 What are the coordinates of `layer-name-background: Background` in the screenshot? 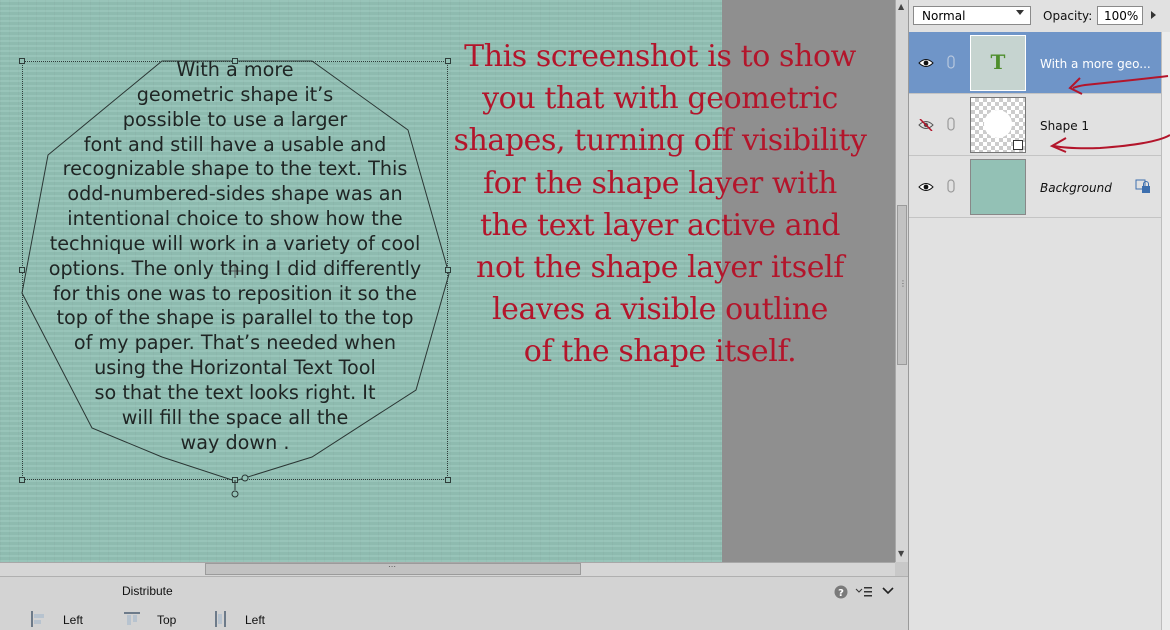 It's located at (1076, 188).